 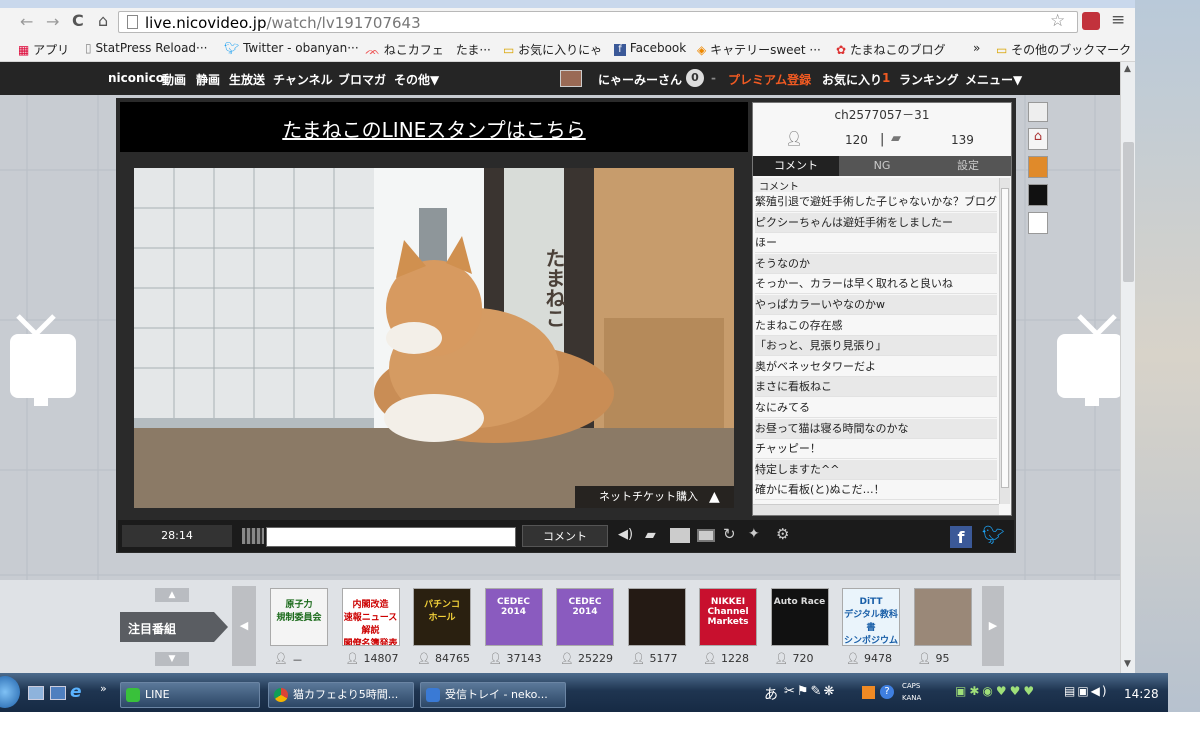 I want to click on comment-input, so click(x=391, y=537).